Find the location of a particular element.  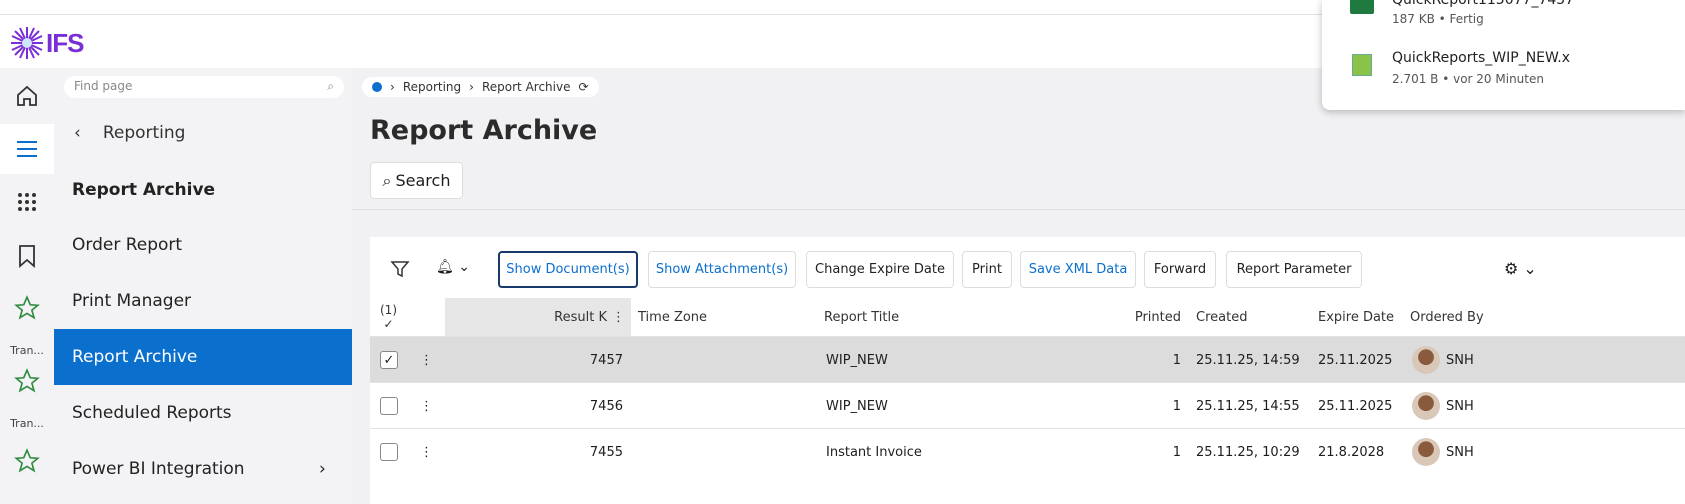

forward-button: Forward is located at coordinates (1180, 269).